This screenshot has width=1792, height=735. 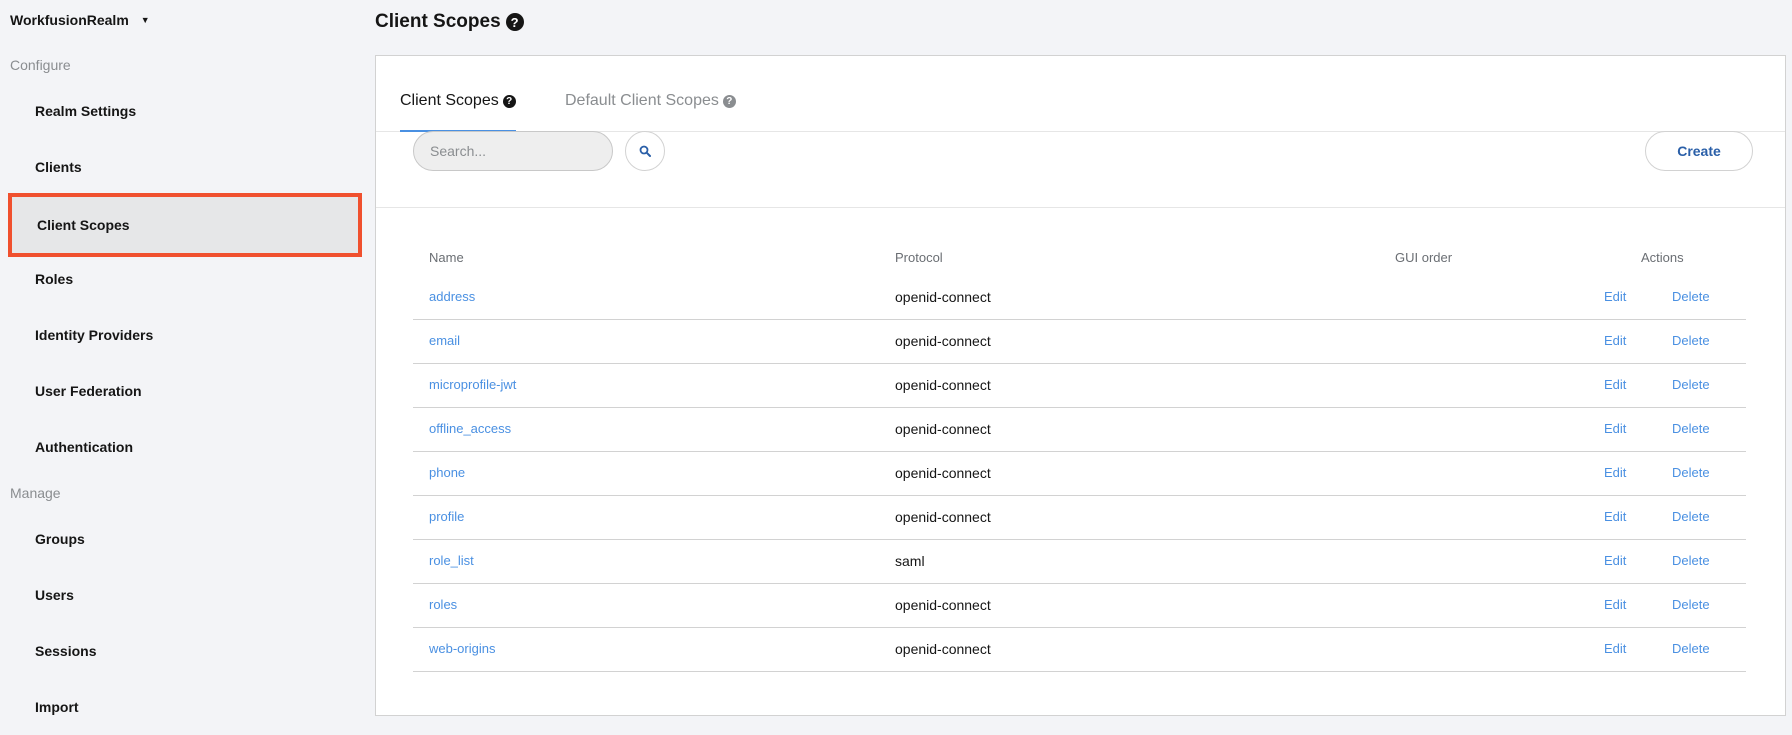 I want to click on scope-name-link: profile, so click(x=446, y=516).